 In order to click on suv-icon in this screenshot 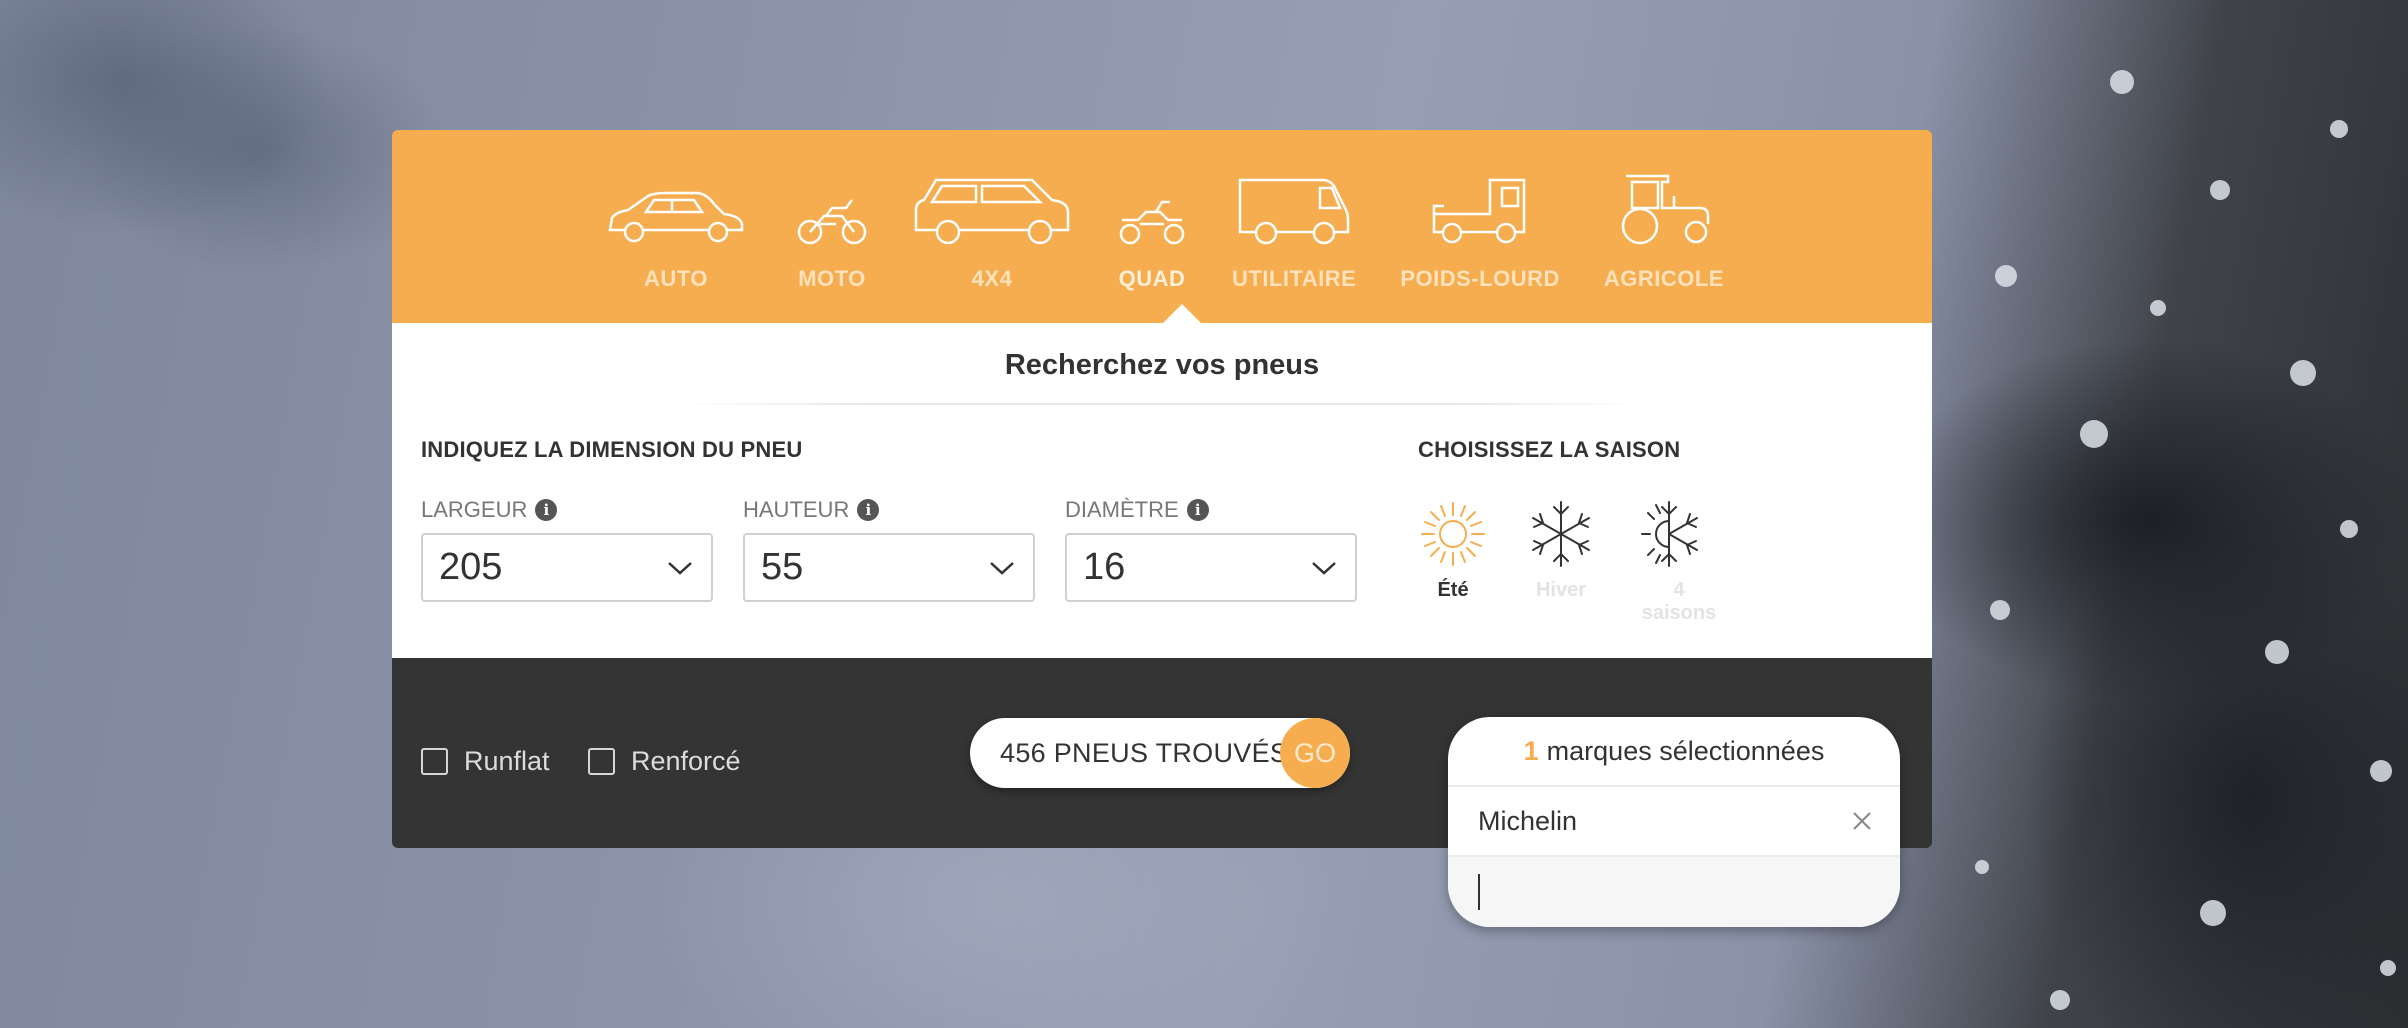, I will do `click(992, 211)`.